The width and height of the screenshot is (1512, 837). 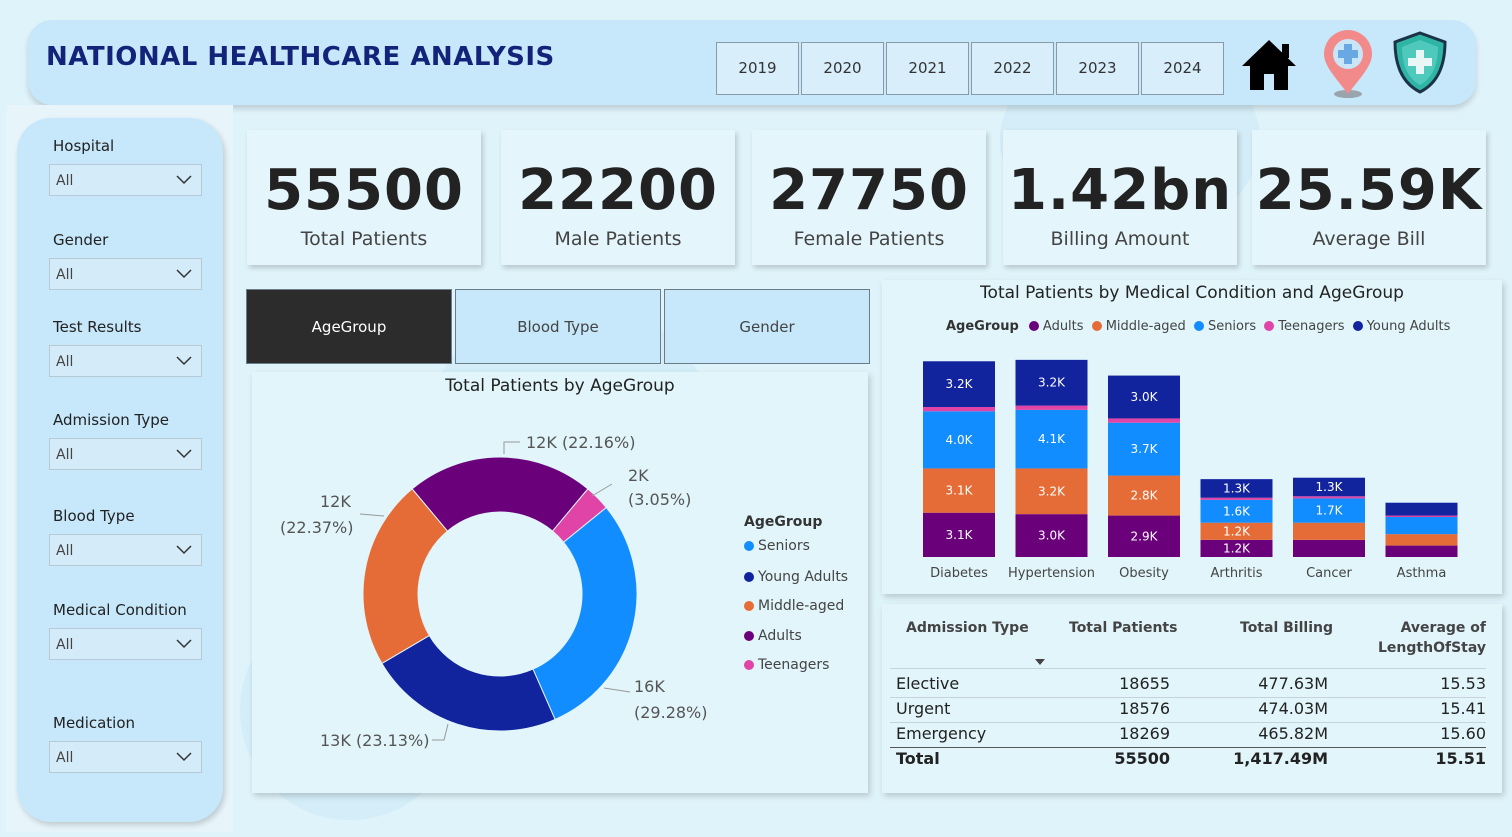 I want to click on home-icon, so click(x=1269, y=65).